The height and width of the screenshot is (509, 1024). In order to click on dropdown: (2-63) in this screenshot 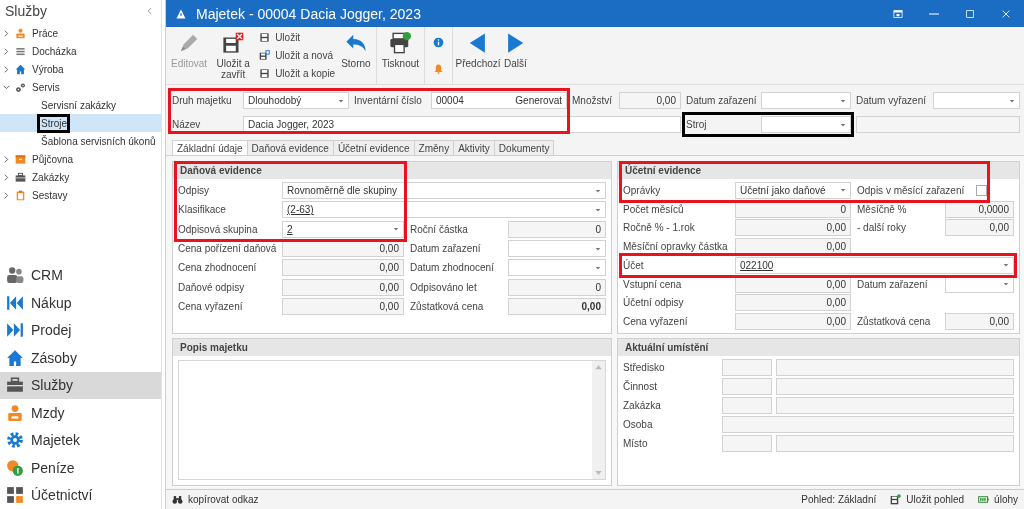, I will do `click(444, 210)`.